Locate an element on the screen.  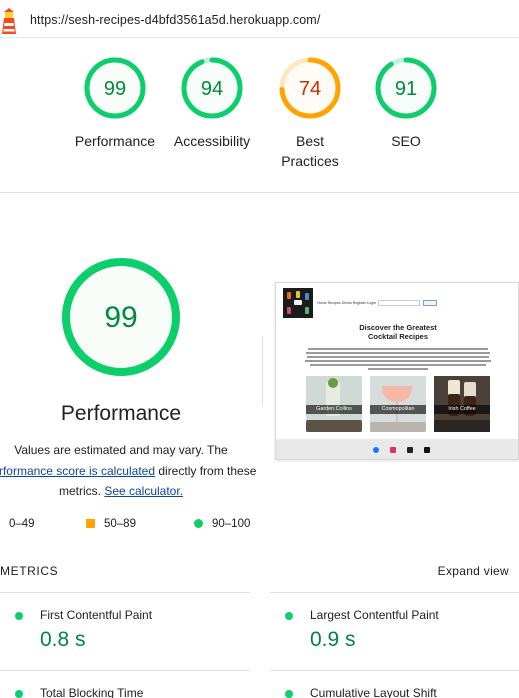
x-twitter-icon is located at coordinates (410, 450).